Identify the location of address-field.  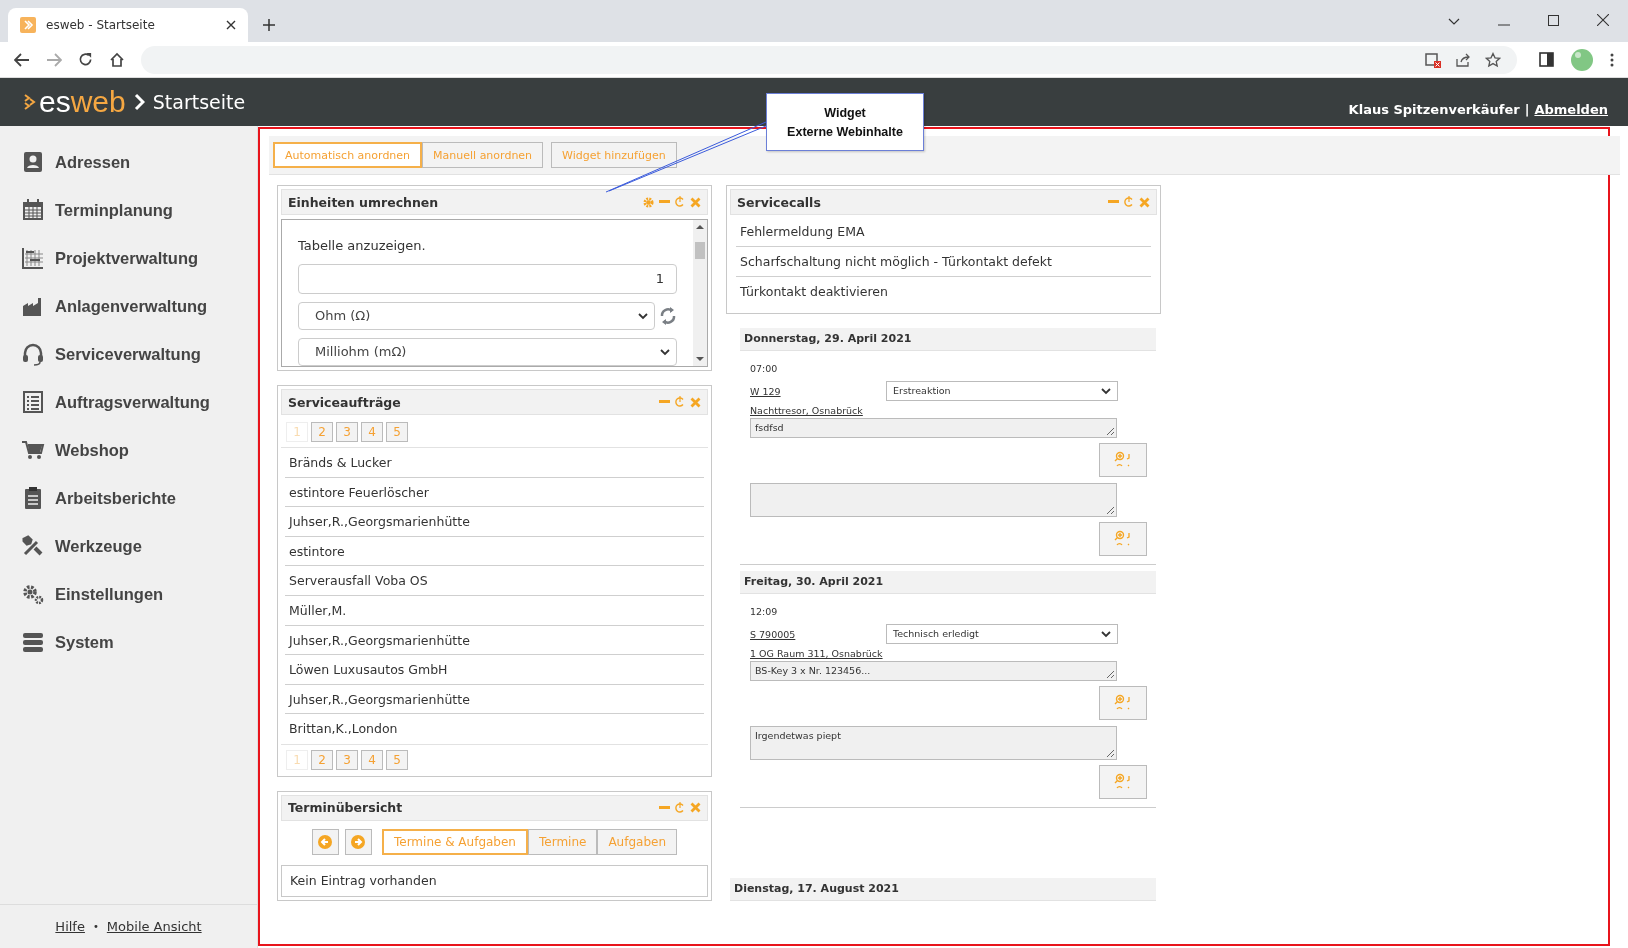
(829, 59).